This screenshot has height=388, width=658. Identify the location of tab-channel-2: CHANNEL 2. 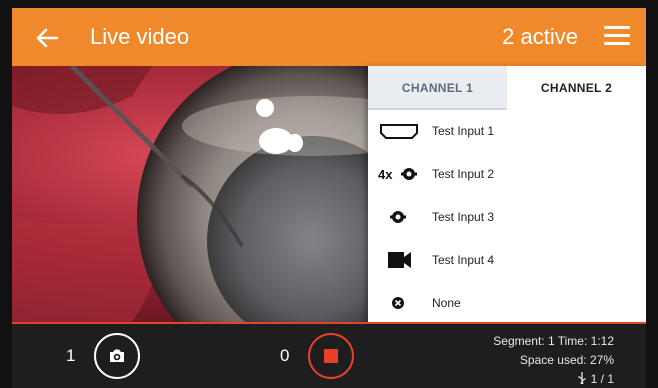
(576, 88).